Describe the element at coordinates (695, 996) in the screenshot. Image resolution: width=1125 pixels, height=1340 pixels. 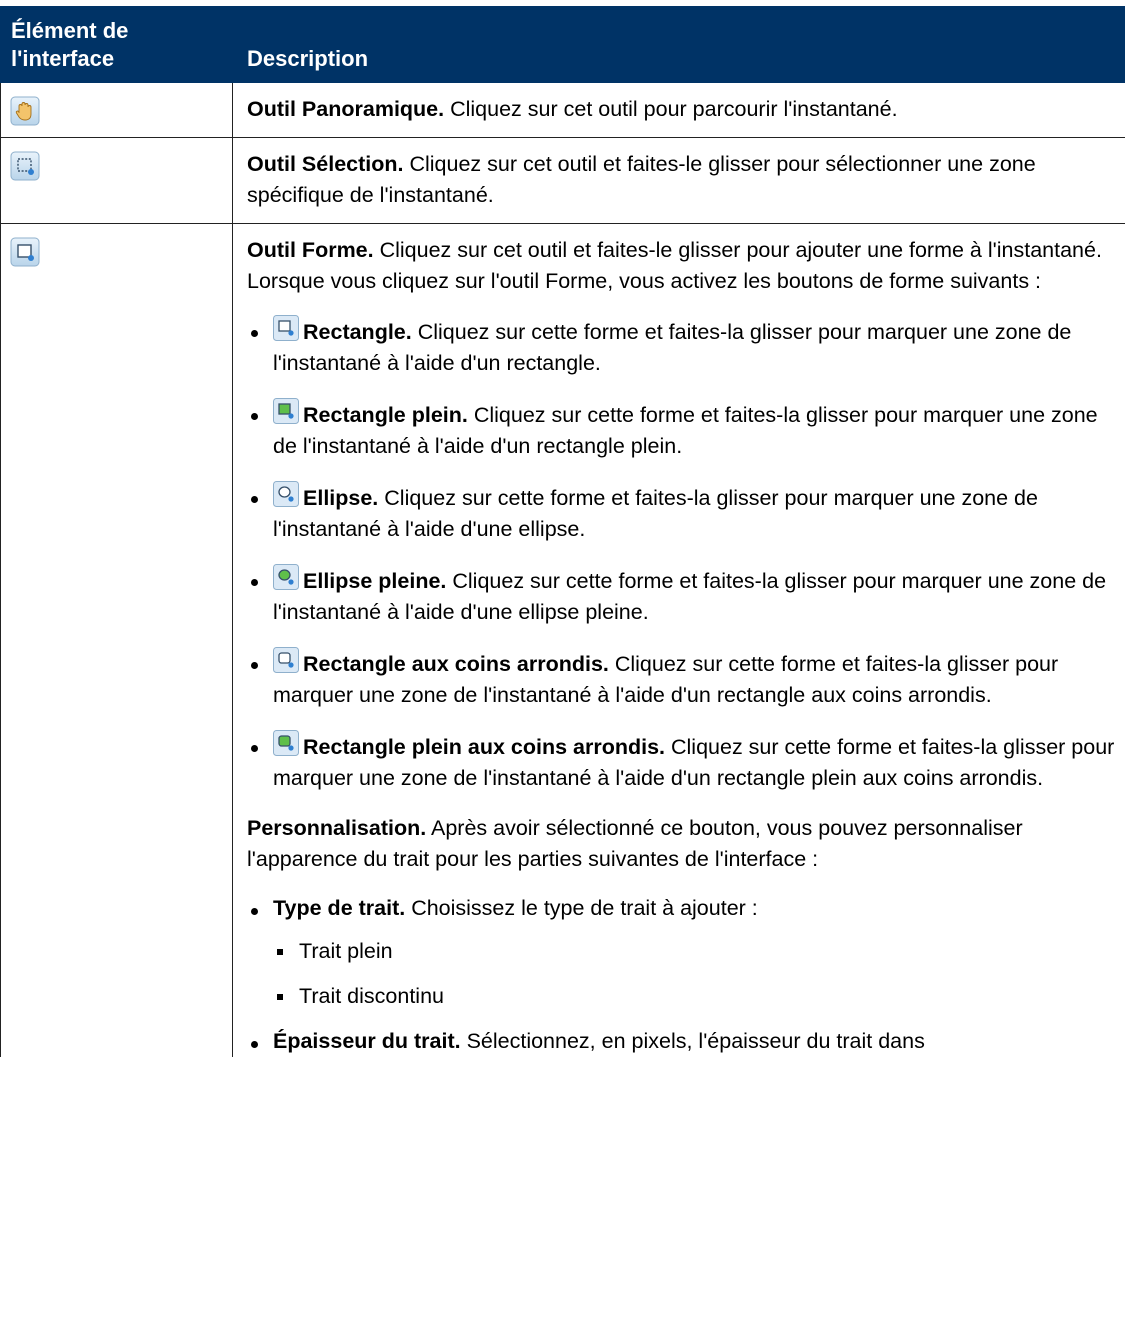
I see `list-item: Trait discontinu` at that location.